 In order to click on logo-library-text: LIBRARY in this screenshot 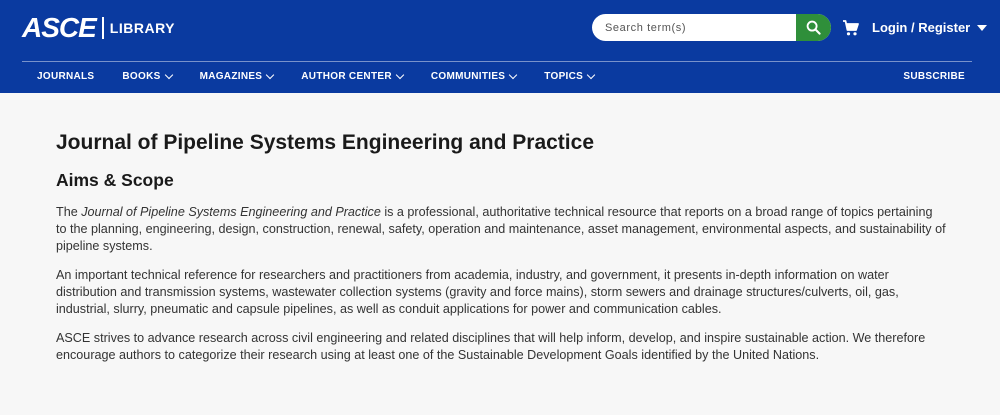, I will do `click(142, 28)`.